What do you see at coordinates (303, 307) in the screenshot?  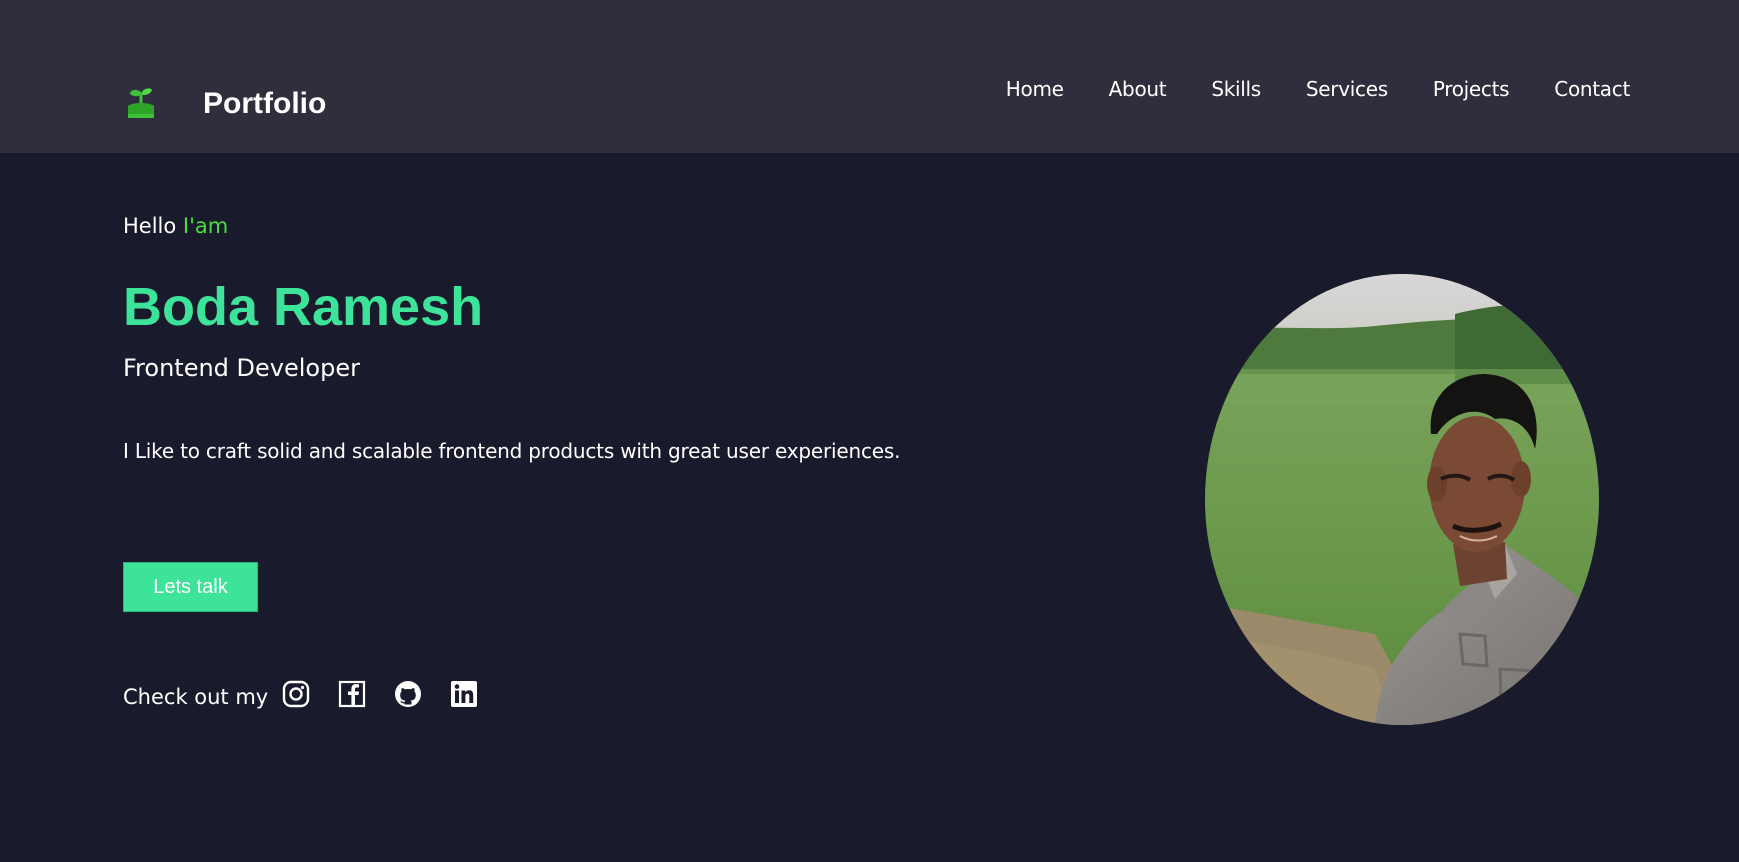 I see `hero-name: Boda Ramesh` at bounding box center [303, 307].